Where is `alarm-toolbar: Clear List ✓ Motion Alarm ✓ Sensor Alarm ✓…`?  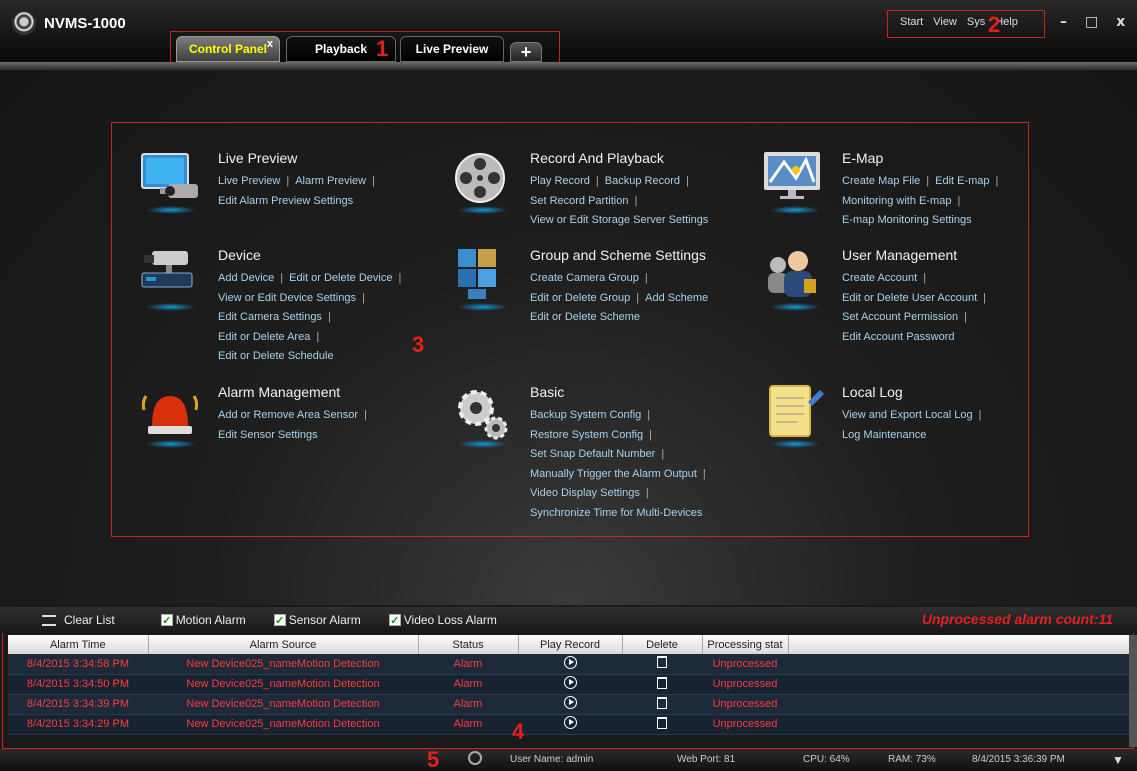 alarm-toolbar: Clear List ✓ Motion Alarm ✓ Sensor Alarm ✓… is located at coordinates (568, 620).